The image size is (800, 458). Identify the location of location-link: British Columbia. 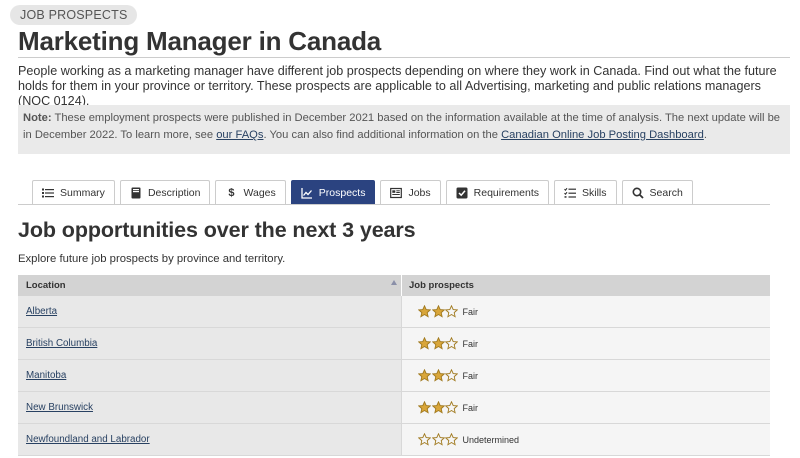
(61, 343).